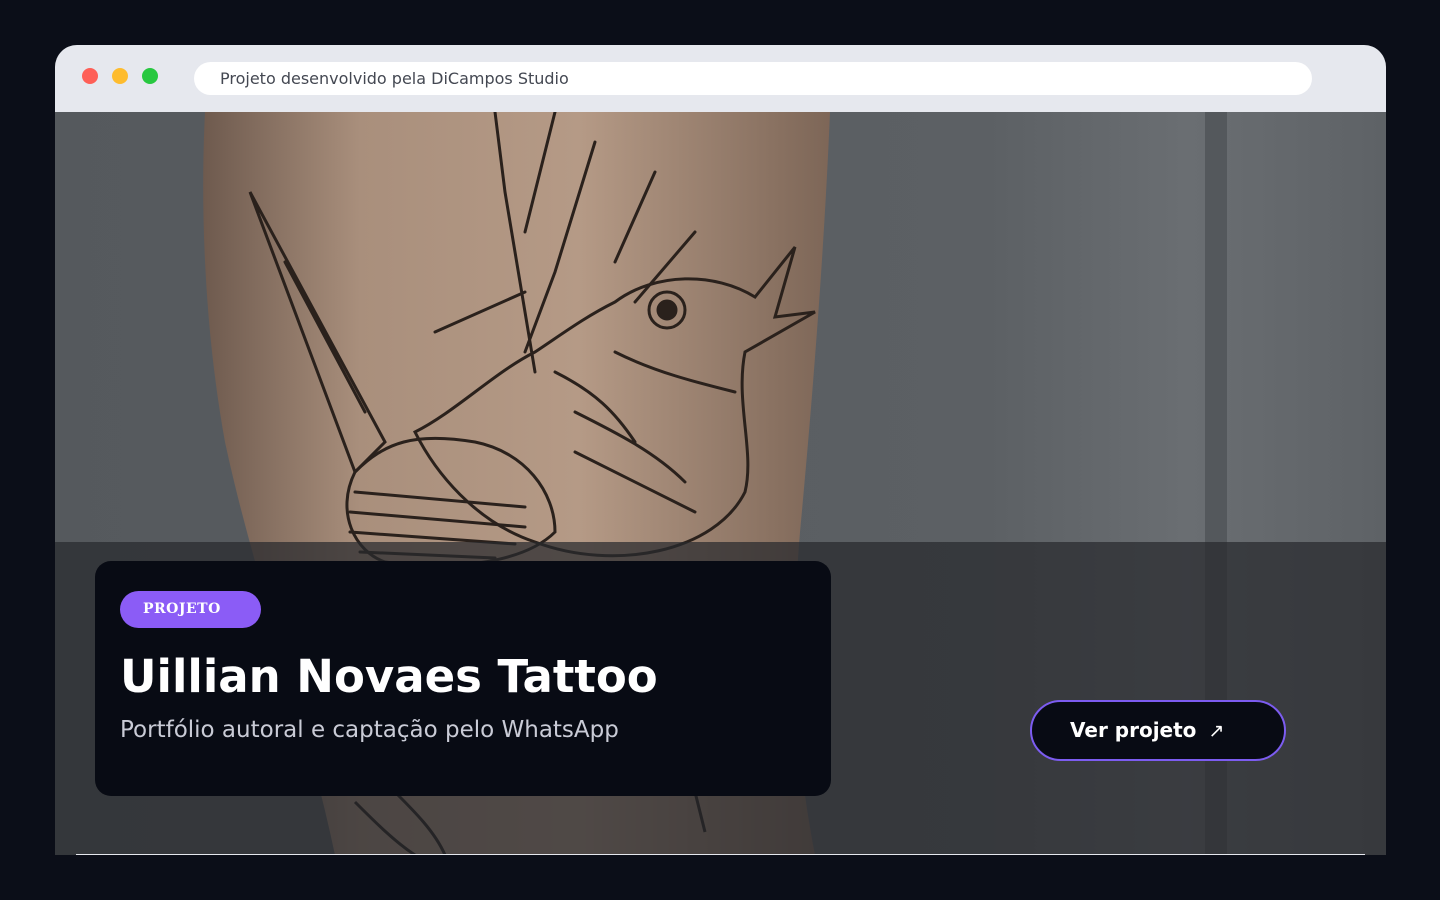  What do you see at coordinates (389, 676) in the screenshot?
I see `project-title: Uillian Novaes Tattoo` at bounding box center [389, 676].